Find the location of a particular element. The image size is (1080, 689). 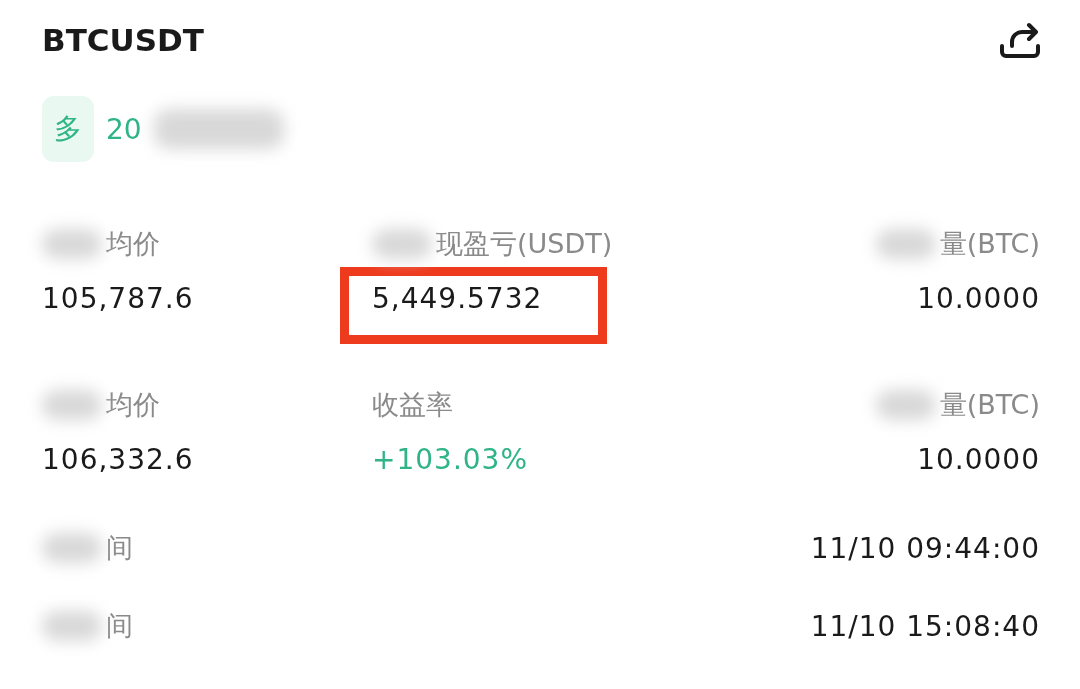

stat-value: 105,787.6 is located at coordinates (118, 298).